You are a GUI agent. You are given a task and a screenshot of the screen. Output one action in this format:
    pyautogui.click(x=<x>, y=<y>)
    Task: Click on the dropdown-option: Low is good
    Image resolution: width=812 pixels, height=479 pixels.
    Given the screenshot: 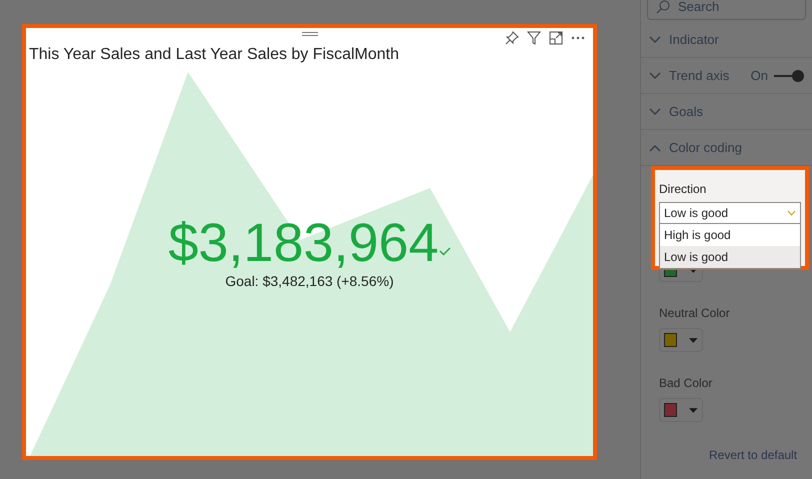 What is the action you would take?
    pyautogui.click(x=730, y=257)
    